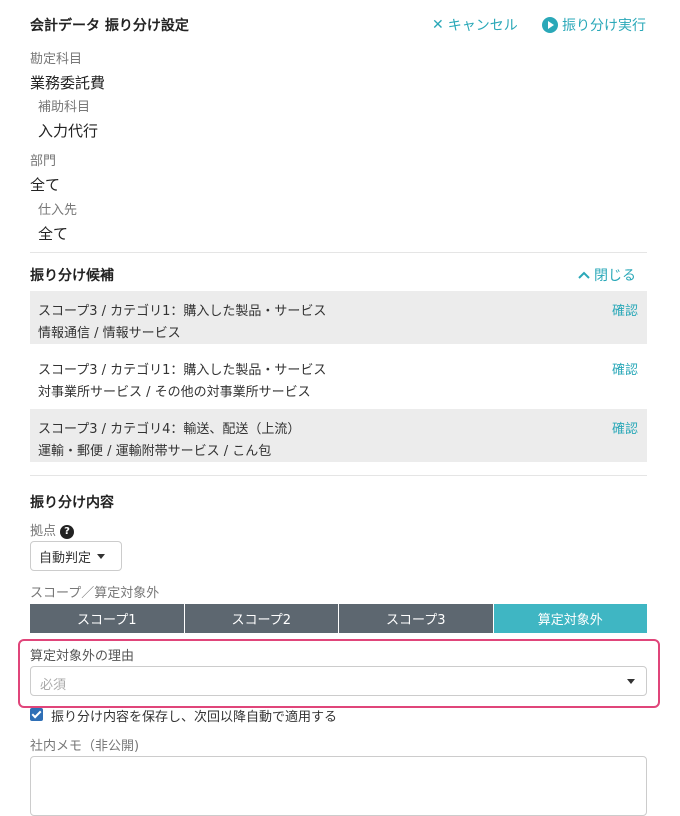 This screenshot has width=680, height=816. Describe the element at coordinates (107, 618) in the screenshot. I see `scope-1-button: スコープ1` at that location.